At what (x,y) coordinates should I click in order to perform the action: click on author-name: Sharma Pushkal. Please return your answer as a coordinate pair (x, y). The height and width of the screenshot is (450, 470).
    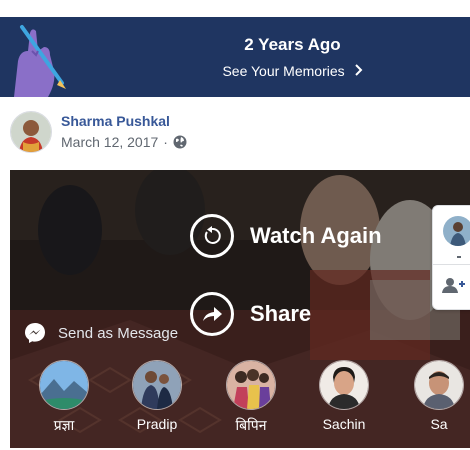
    Looking at the image, I should click on (115, 121).